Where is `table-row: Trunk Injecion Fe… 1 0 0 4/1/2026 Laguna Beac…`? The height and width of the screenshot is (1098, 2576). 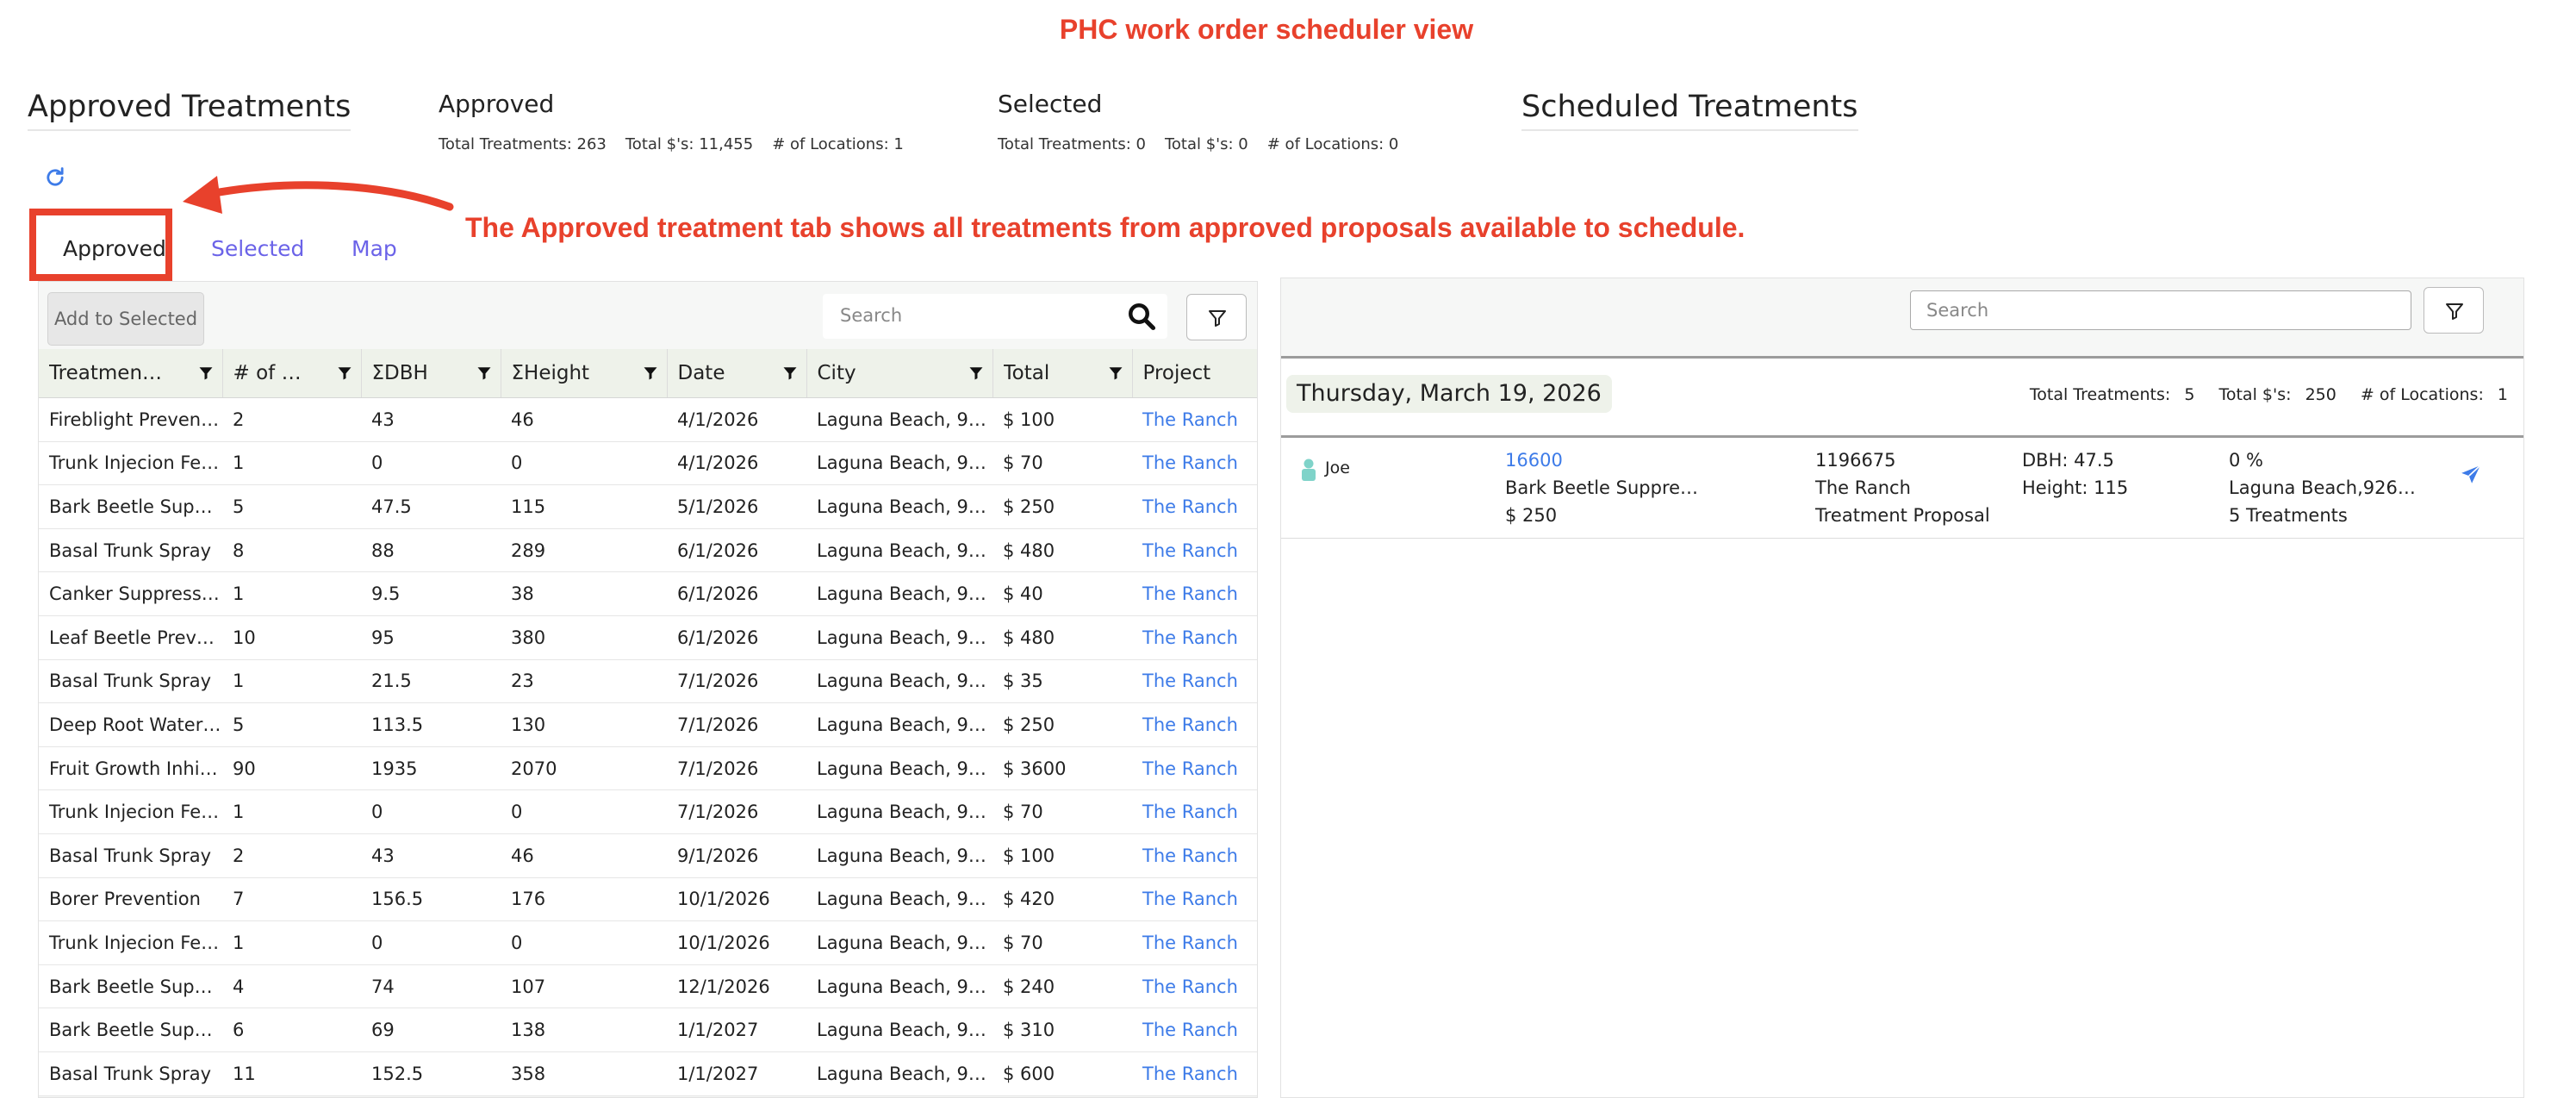
table-row: Trunk Injecion Fe… 1 0 0 4/1/2026 Laguna Beac… is located at coordinates (648, 463).